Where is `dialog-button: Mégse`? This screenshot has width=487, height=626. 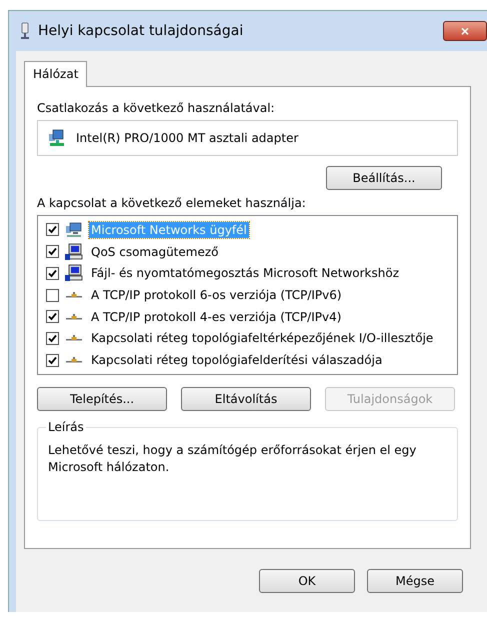
dialog-button: Mégse is located at coordinates (415, 581).